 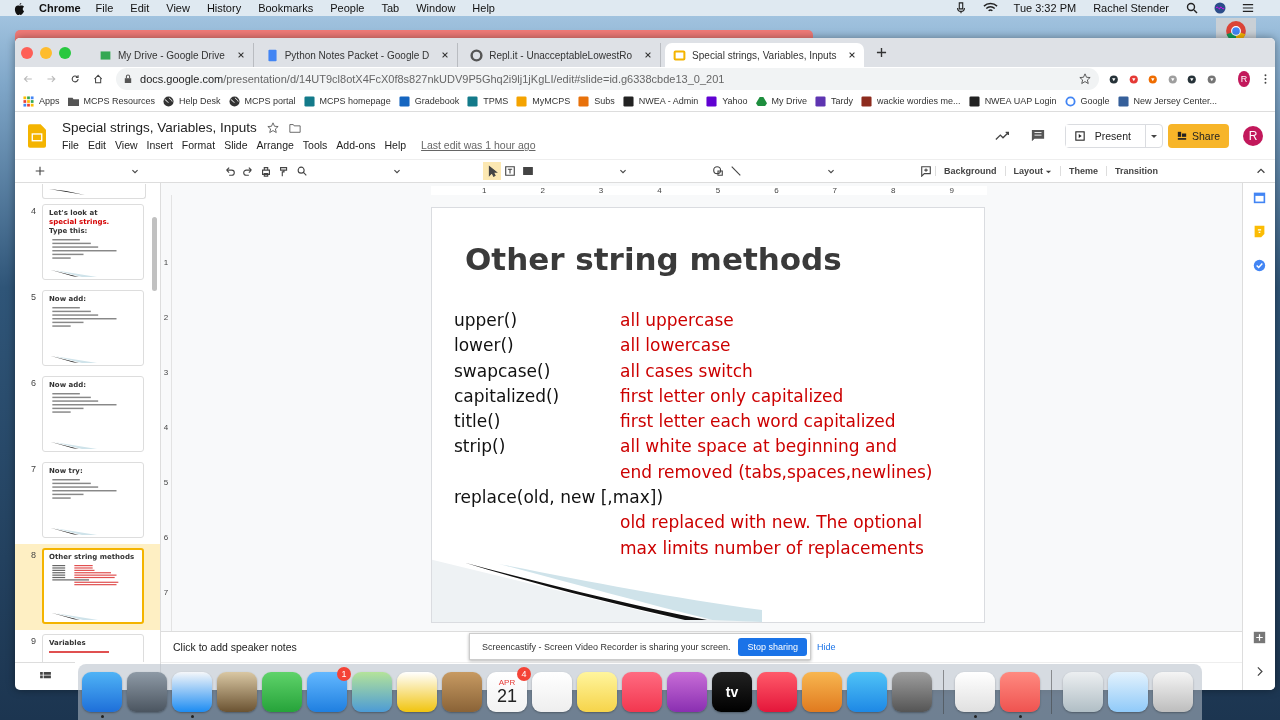 What do you see at coordinates (596, 101) in the screenshot?
I see `bookmark: Subs` at bounding box center [596, 101].